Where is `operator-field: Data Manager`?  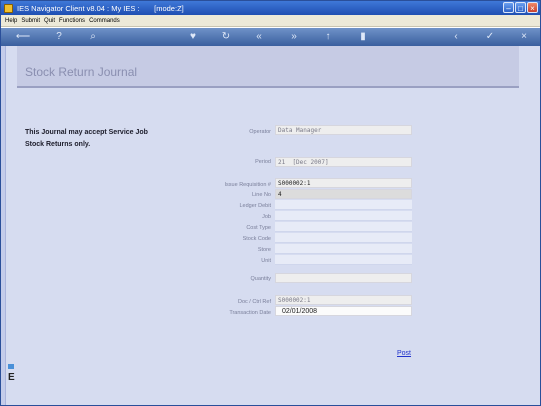 operator-field: Data Manager is located at coordinates (343, 130).